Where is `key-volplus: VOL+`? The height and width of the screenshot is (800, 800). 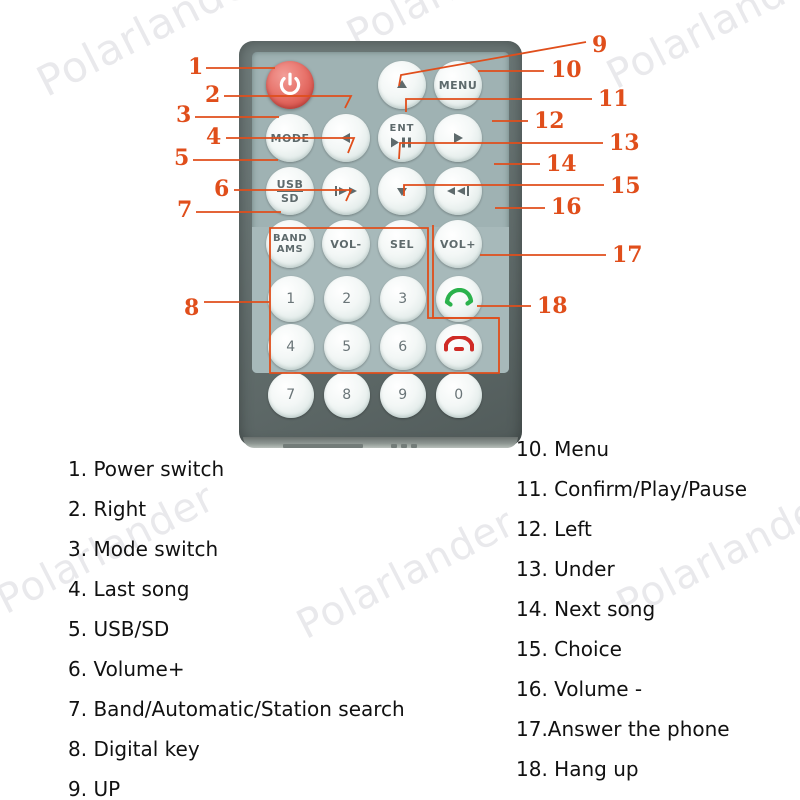 key-volplus: VOL+ is located at coordinates (458, 244).